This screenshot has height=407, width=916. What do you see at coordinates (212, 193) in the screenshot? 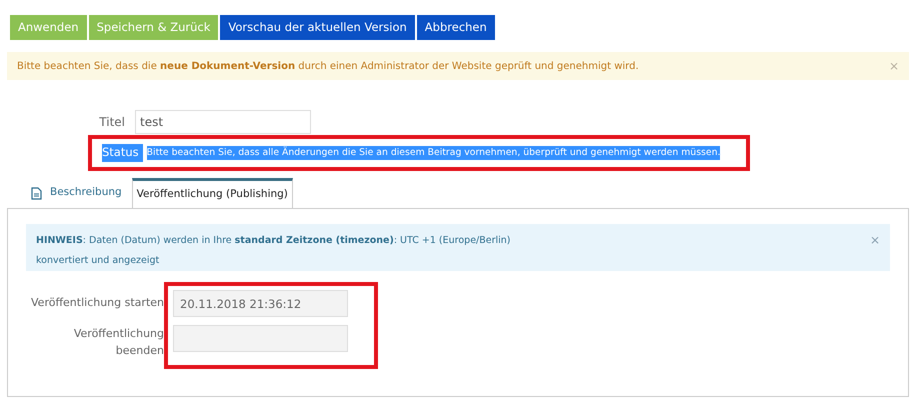
I see `tab: Veröffentlichung (Publishing)` at bounding box center [212, 193].